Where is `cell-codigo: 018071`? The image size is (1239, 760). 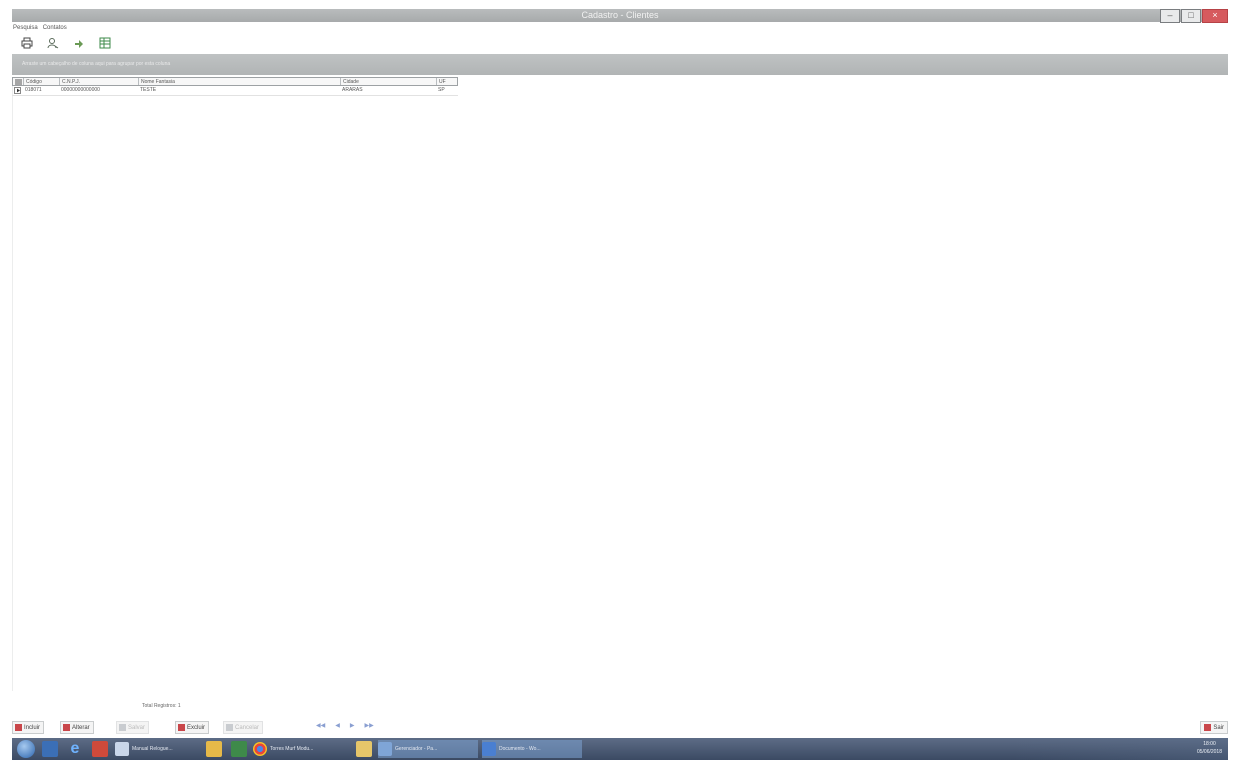
cell-codigo: 018071 is located at coordinates (33, 90).